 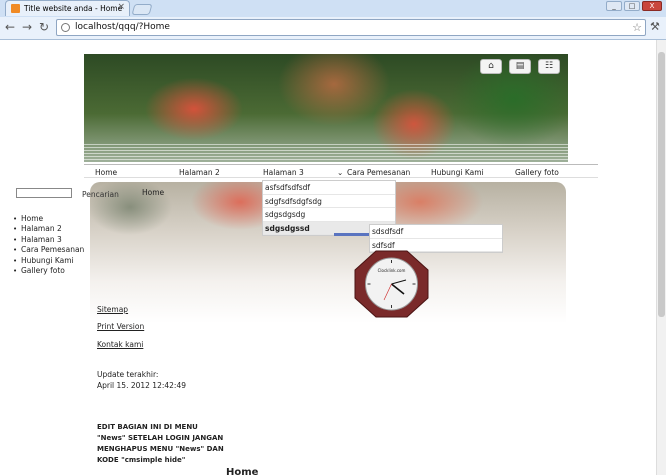 What do you see at coordinates (436, 232) in the screenshot?
I see `submenu-item: sdsdfsdf` at bounding box center [436, 232].